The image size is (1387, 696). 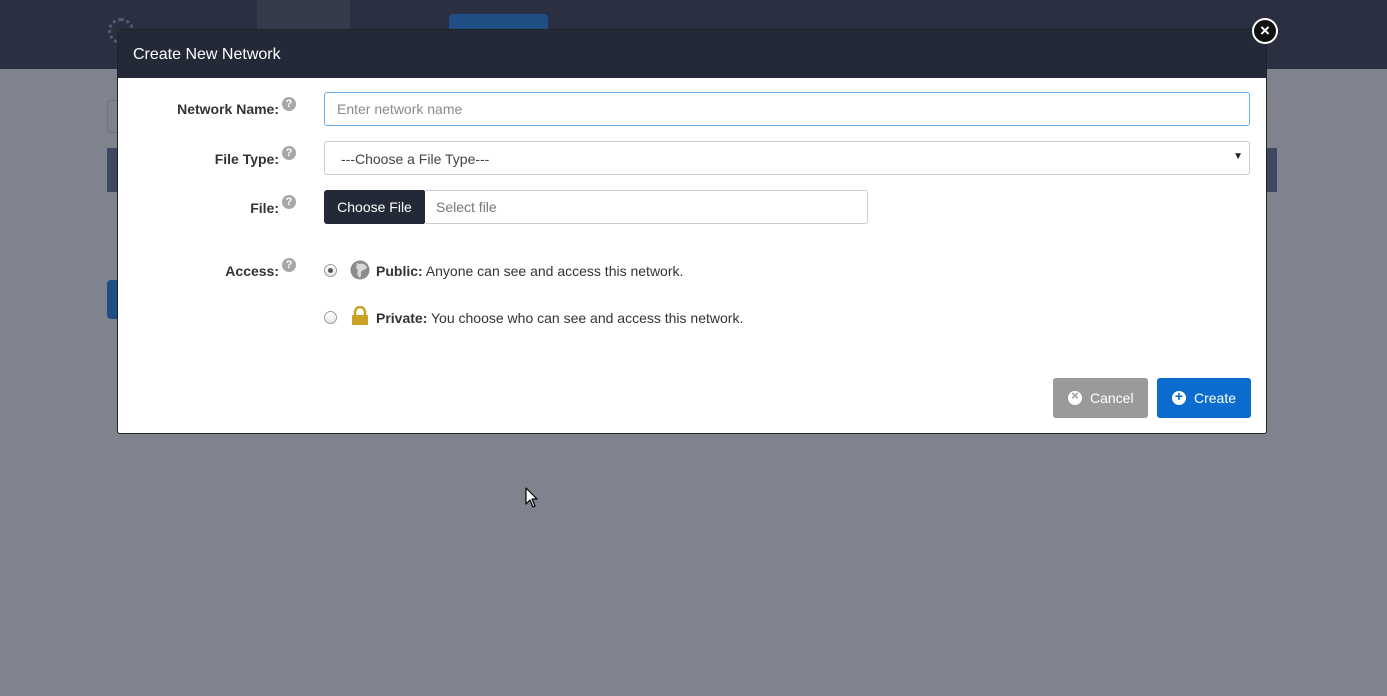 I want to click on network-name-input, so click(x=787, y=109).